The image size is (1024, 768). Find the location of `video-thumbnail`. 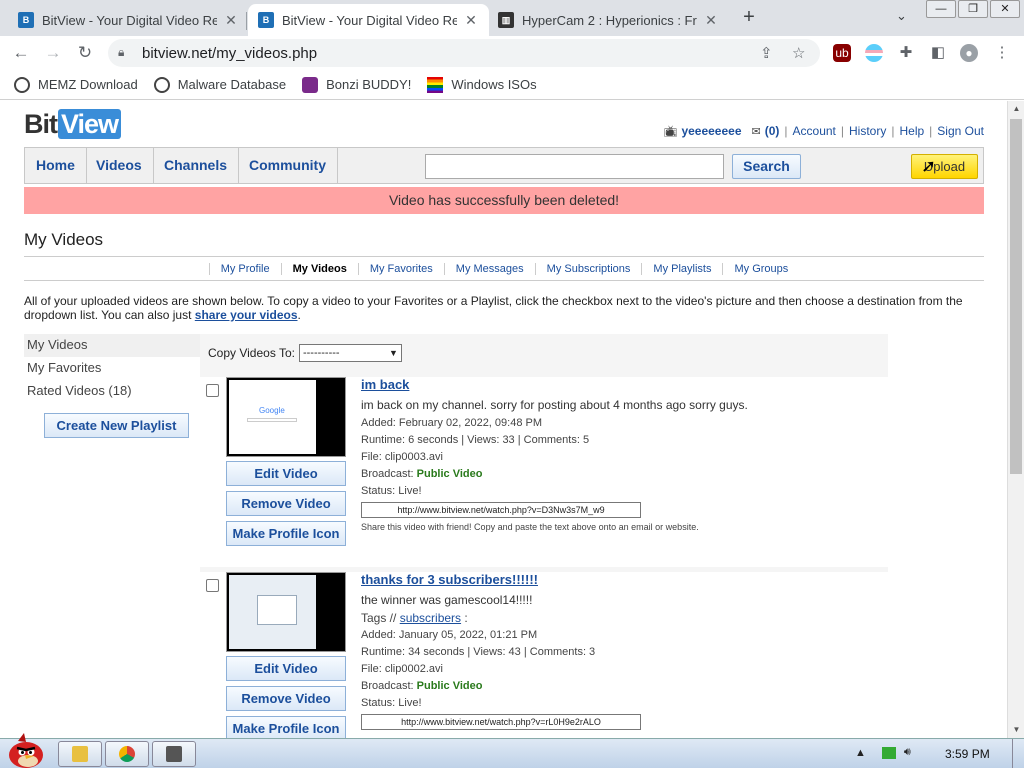

video-thumbnail is located at coordinates (286, 612).